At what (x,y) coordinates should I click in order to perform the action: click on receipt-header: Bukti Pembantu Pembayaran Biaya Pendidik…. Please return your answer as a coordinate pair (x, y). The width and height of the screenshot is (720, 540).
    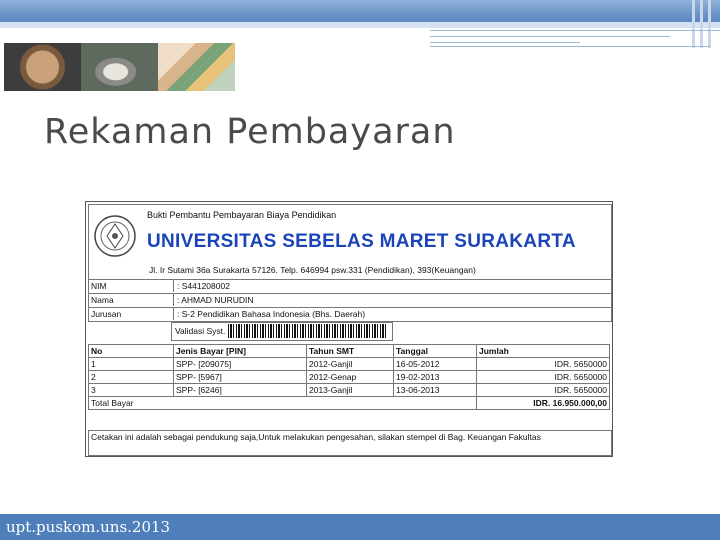
    Looking at the image, I should click on (350, 242).